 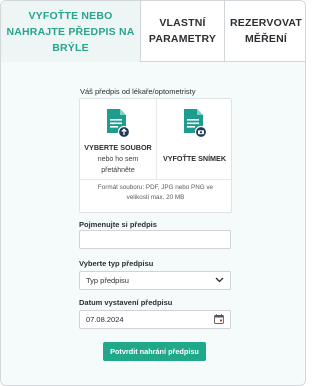 I want to click on issue-date-input: 07.08.2024, so click(x=155, y=319).